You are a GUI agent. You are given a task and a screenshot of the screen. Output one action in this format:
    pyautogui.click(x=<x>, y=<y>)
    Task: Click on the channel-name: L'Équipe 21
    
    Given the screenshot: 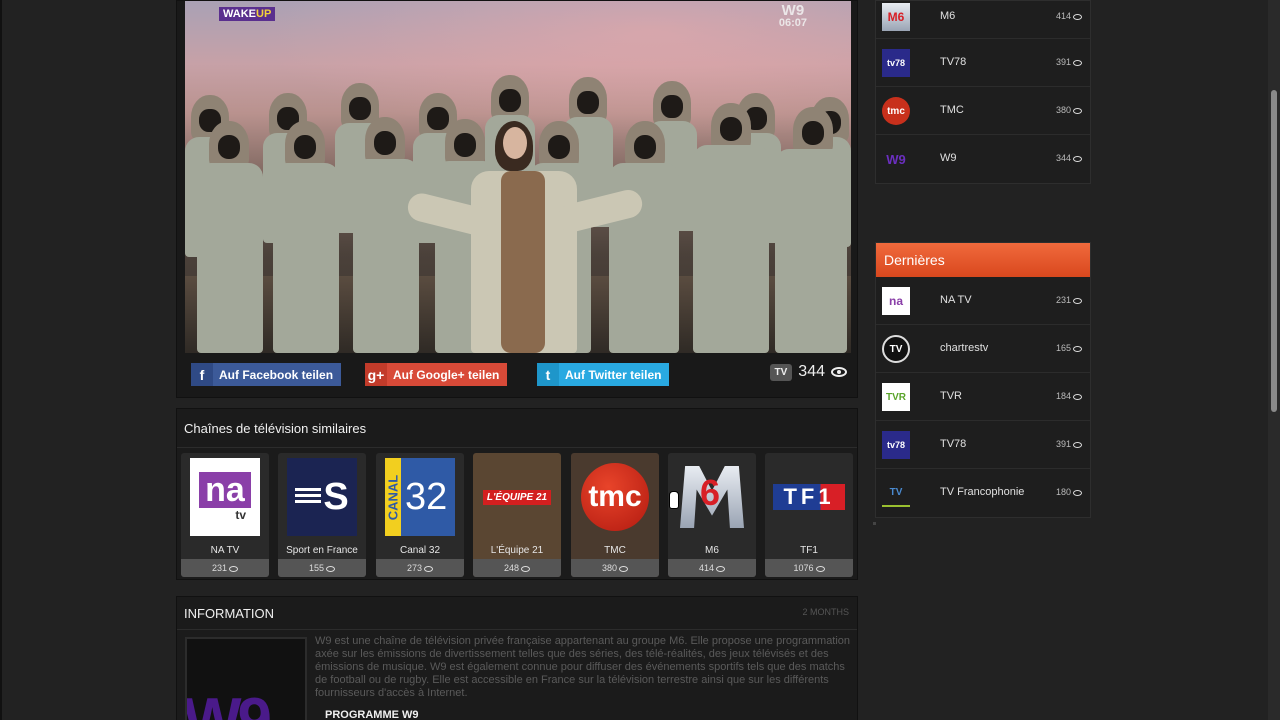 What is the action you would take?
    pyautogui.click(x=517, y=550)
    